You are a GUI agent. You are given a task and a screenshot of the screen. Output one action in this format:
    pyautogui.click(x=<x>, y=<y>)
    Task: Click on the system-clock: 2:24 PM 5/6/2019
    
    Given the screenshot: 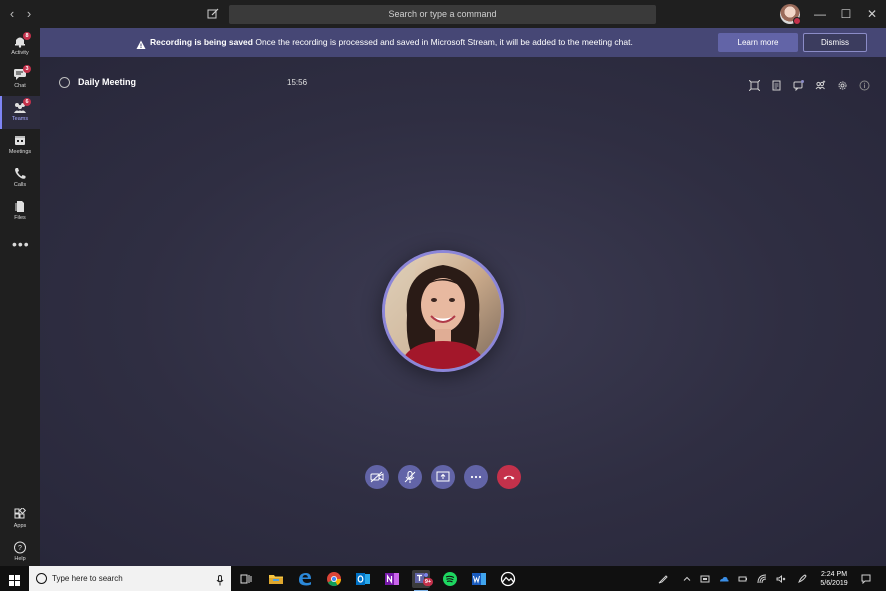 What is the action you would take?
    pyautogui.click(x=834, y=579)
    